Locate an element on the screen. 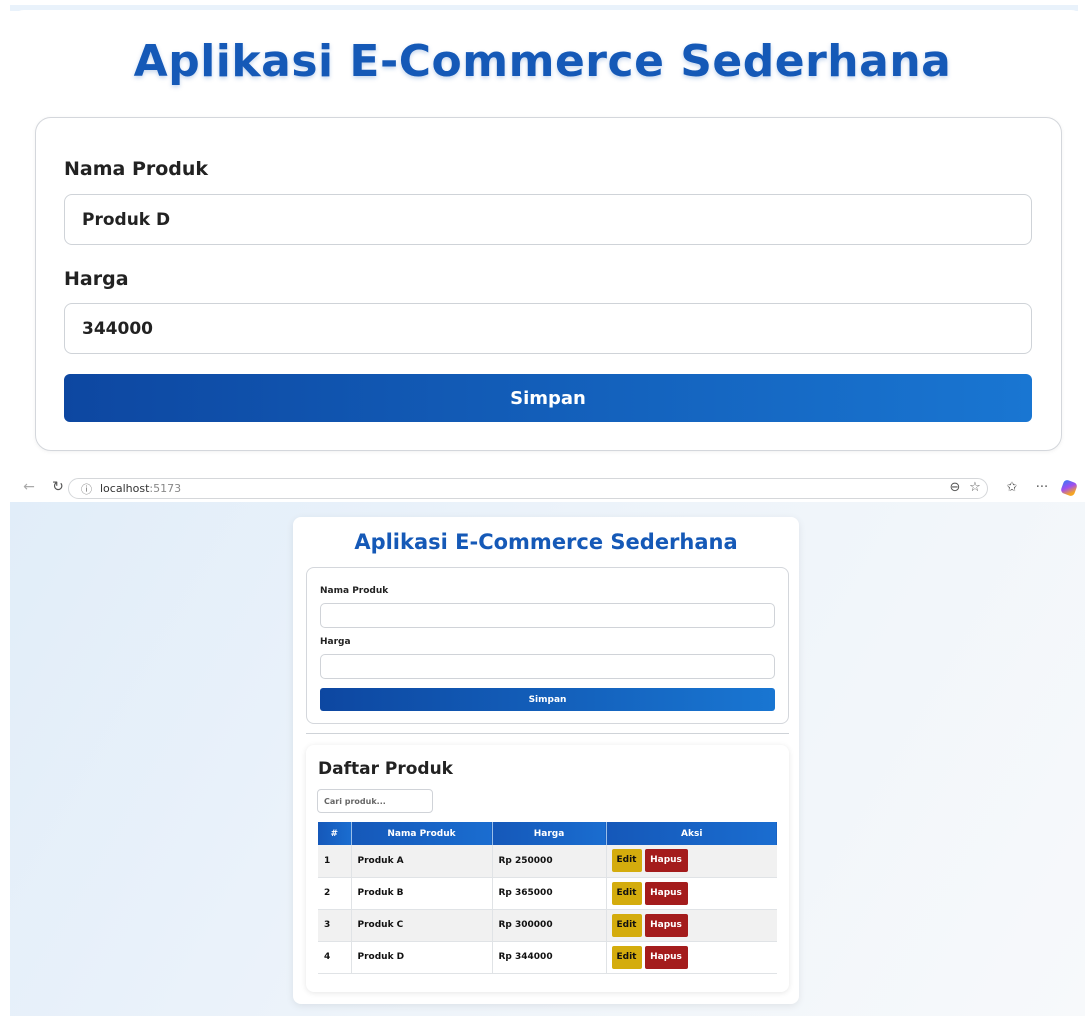  row-number: 4 is located at coordinates (335, 957).